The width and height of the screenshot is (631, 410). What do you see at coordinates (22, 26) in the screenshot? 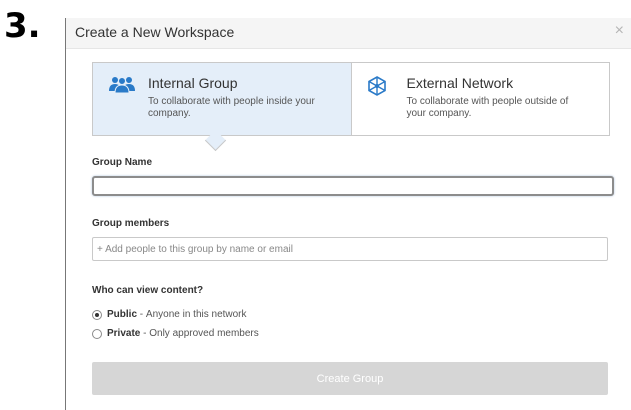
I see `step-number: 3.` at bounding box center [22, 26].